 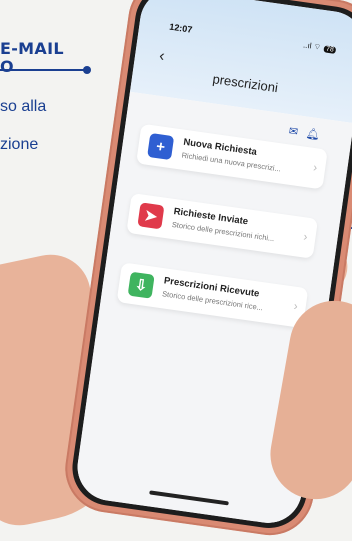 I want to click on promo-body-line1: so alla, so click(x=23, y=106).